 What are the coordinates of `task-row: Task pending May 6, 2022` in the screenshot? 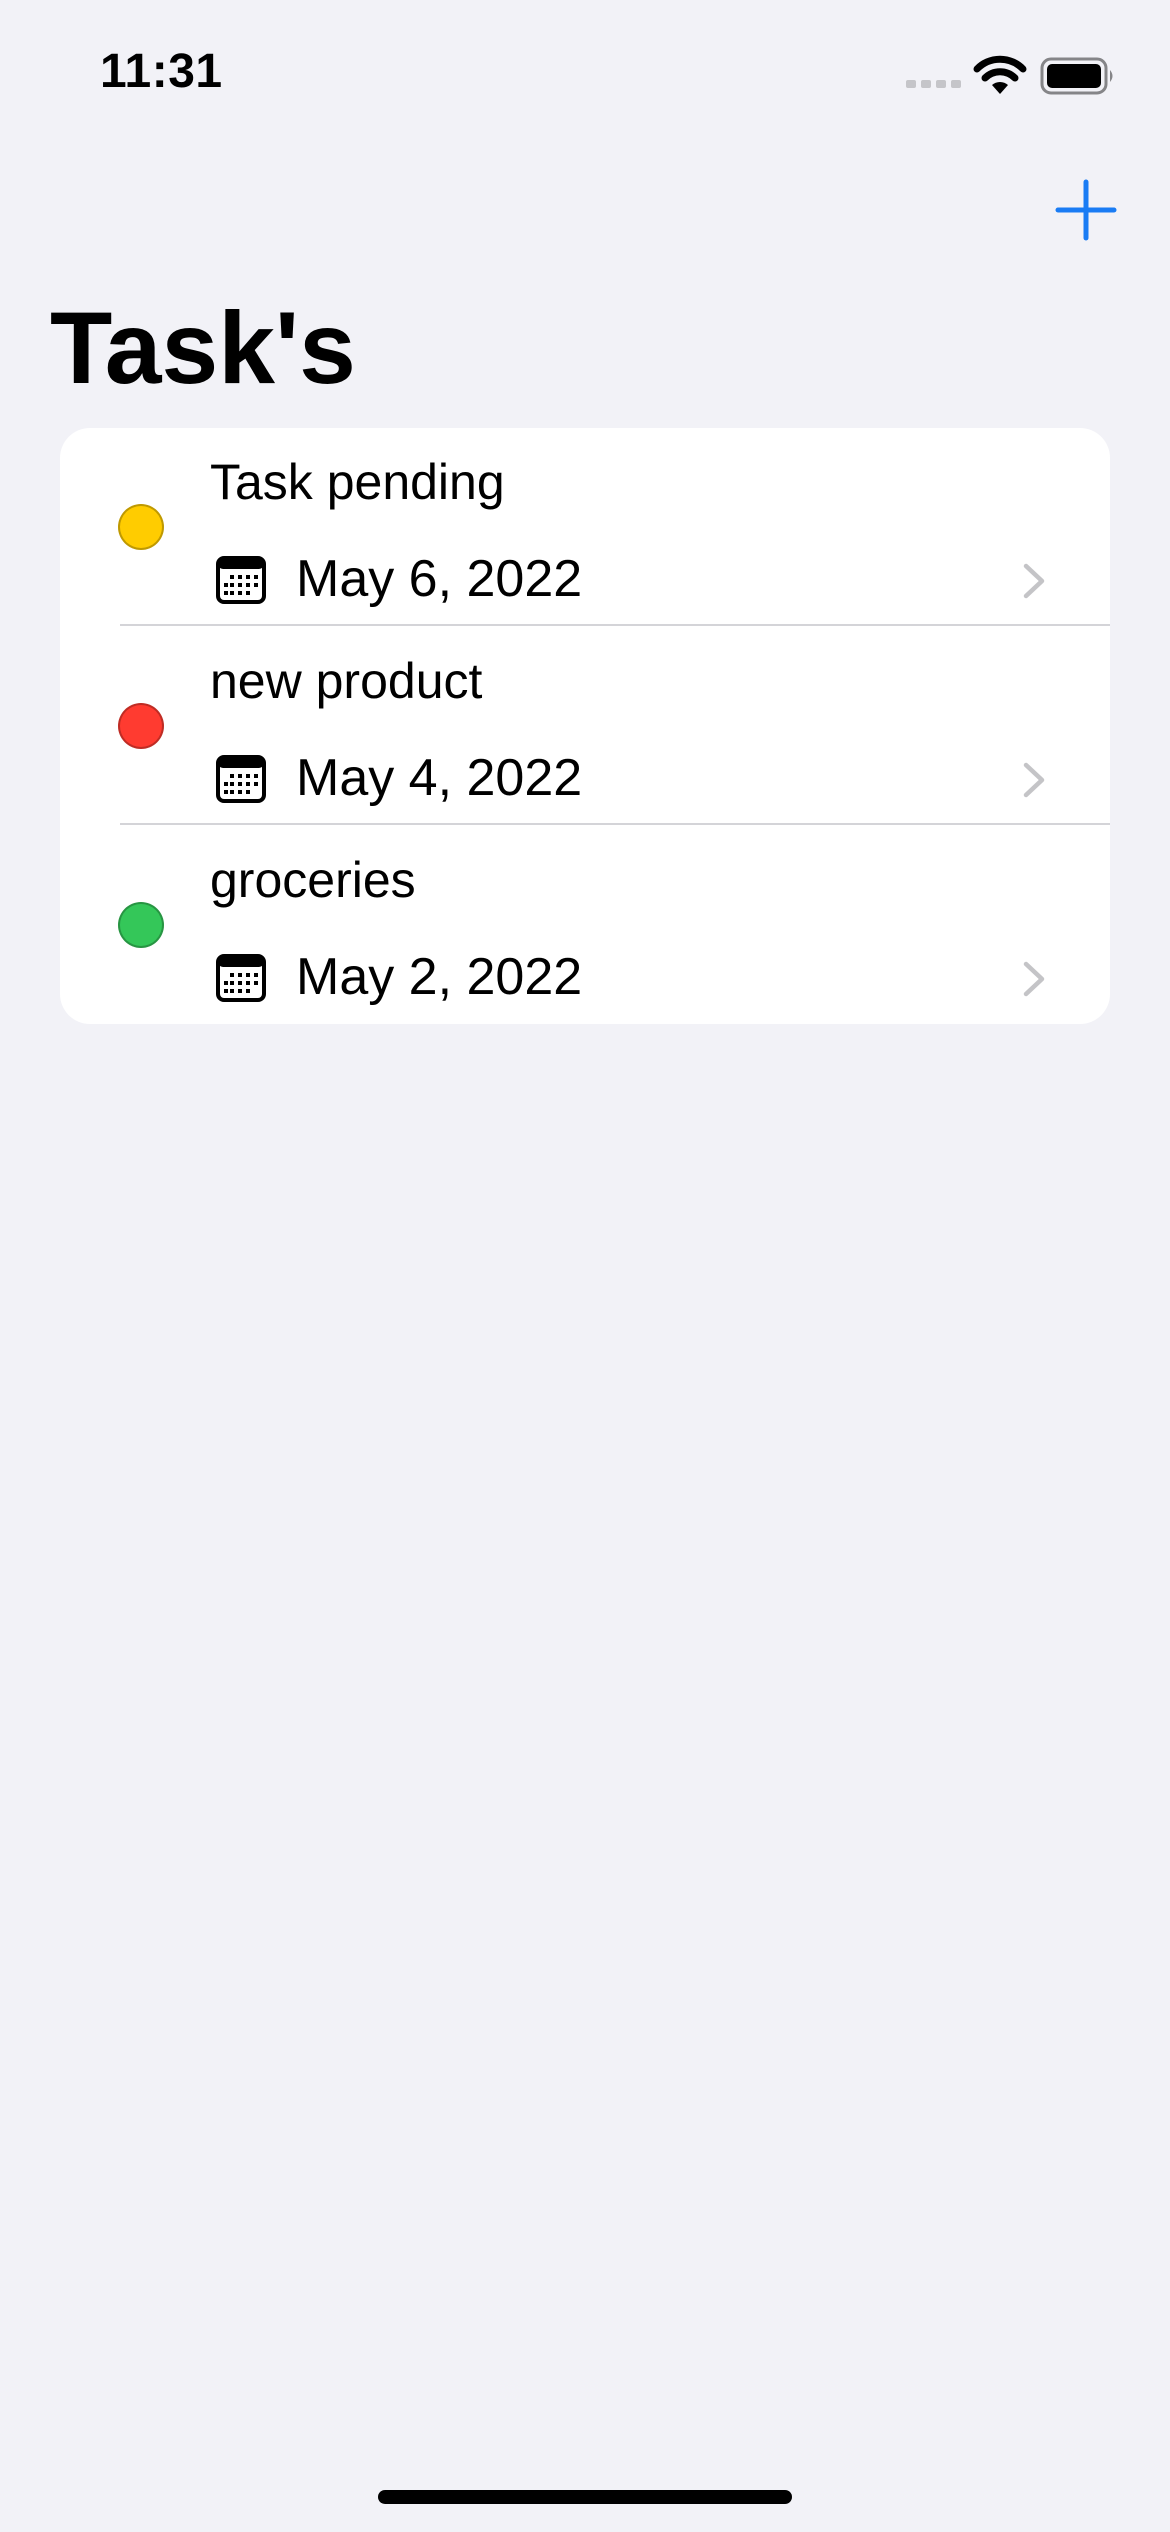 It's located at (585, 527).